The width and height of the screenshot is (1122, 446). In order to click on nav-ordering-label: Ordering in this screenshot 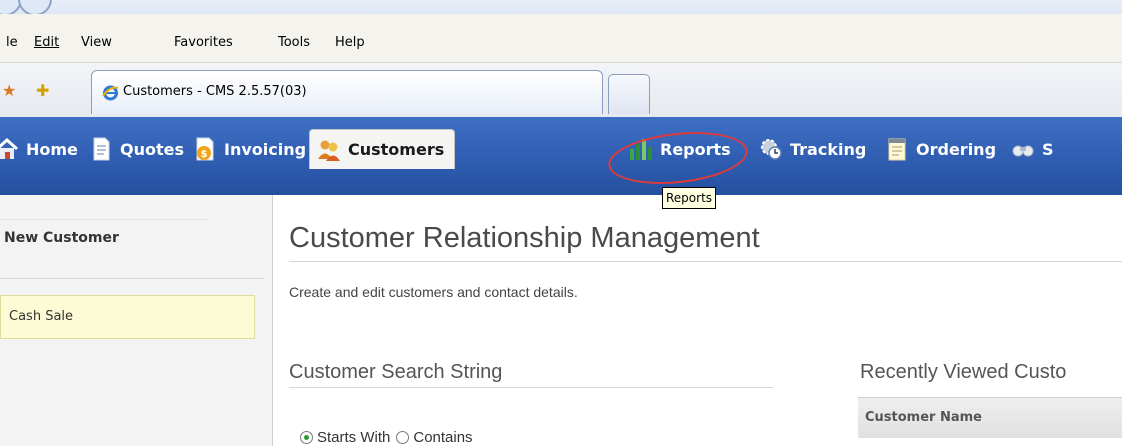, I will do `click(956, 149)`.